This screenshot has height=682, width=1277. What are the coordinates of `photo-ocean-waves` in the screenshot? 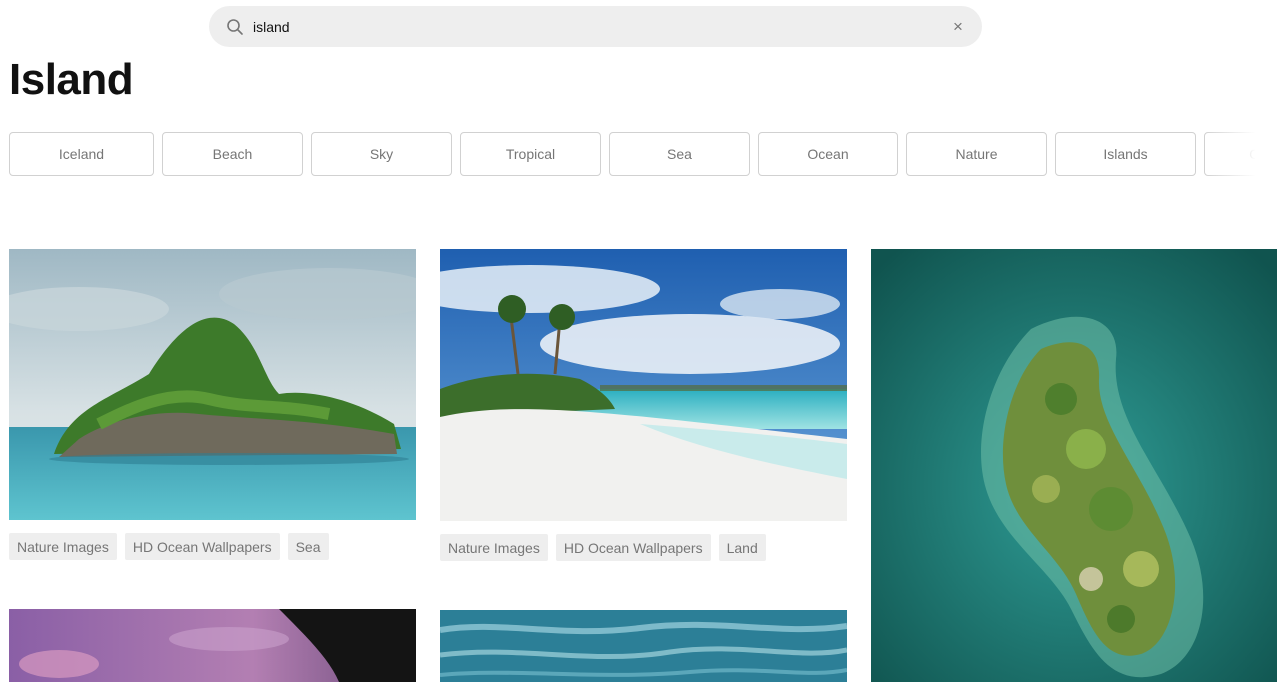 It's located at (643, 646).